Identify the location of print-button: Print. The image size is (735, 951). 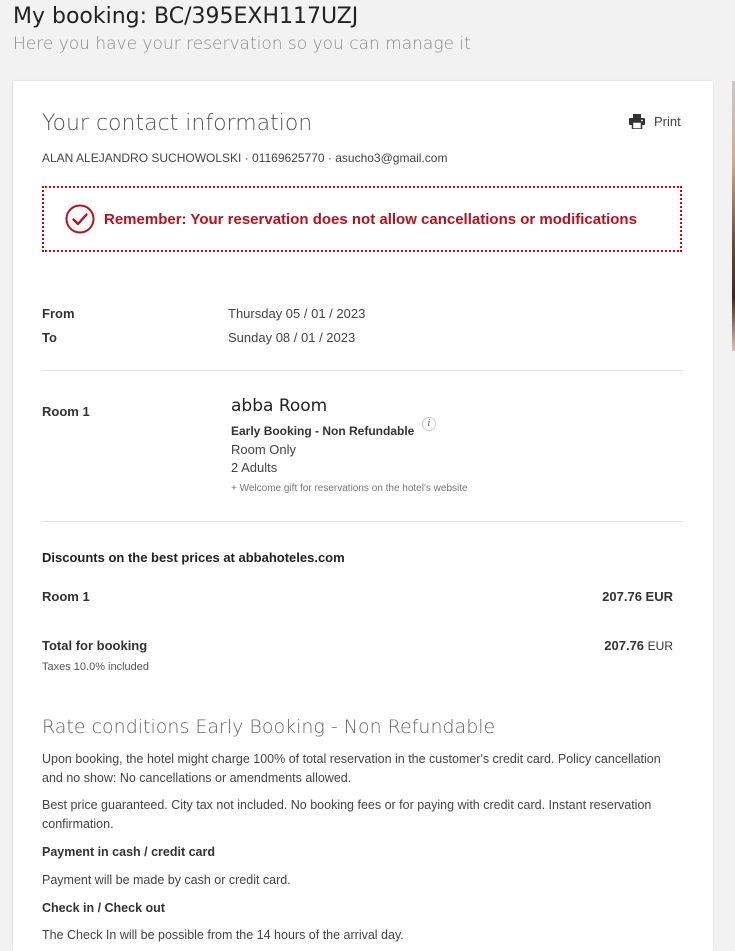
(655, 121).